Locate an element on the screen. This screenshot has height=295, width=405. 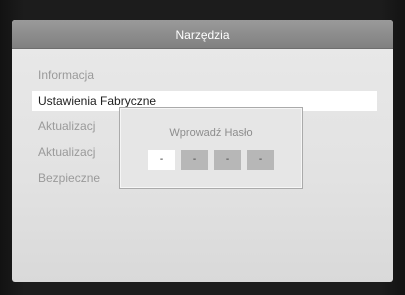
pin-digit-2: - is located at coordinates (194, 160).